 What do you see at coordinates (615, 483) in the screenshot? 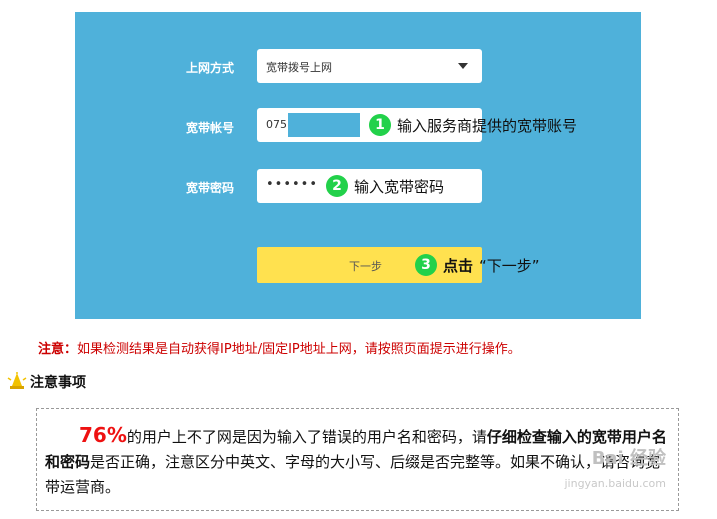
I see `watermark-url: jingyan.baidu.com` at bounding box center [615, 483].